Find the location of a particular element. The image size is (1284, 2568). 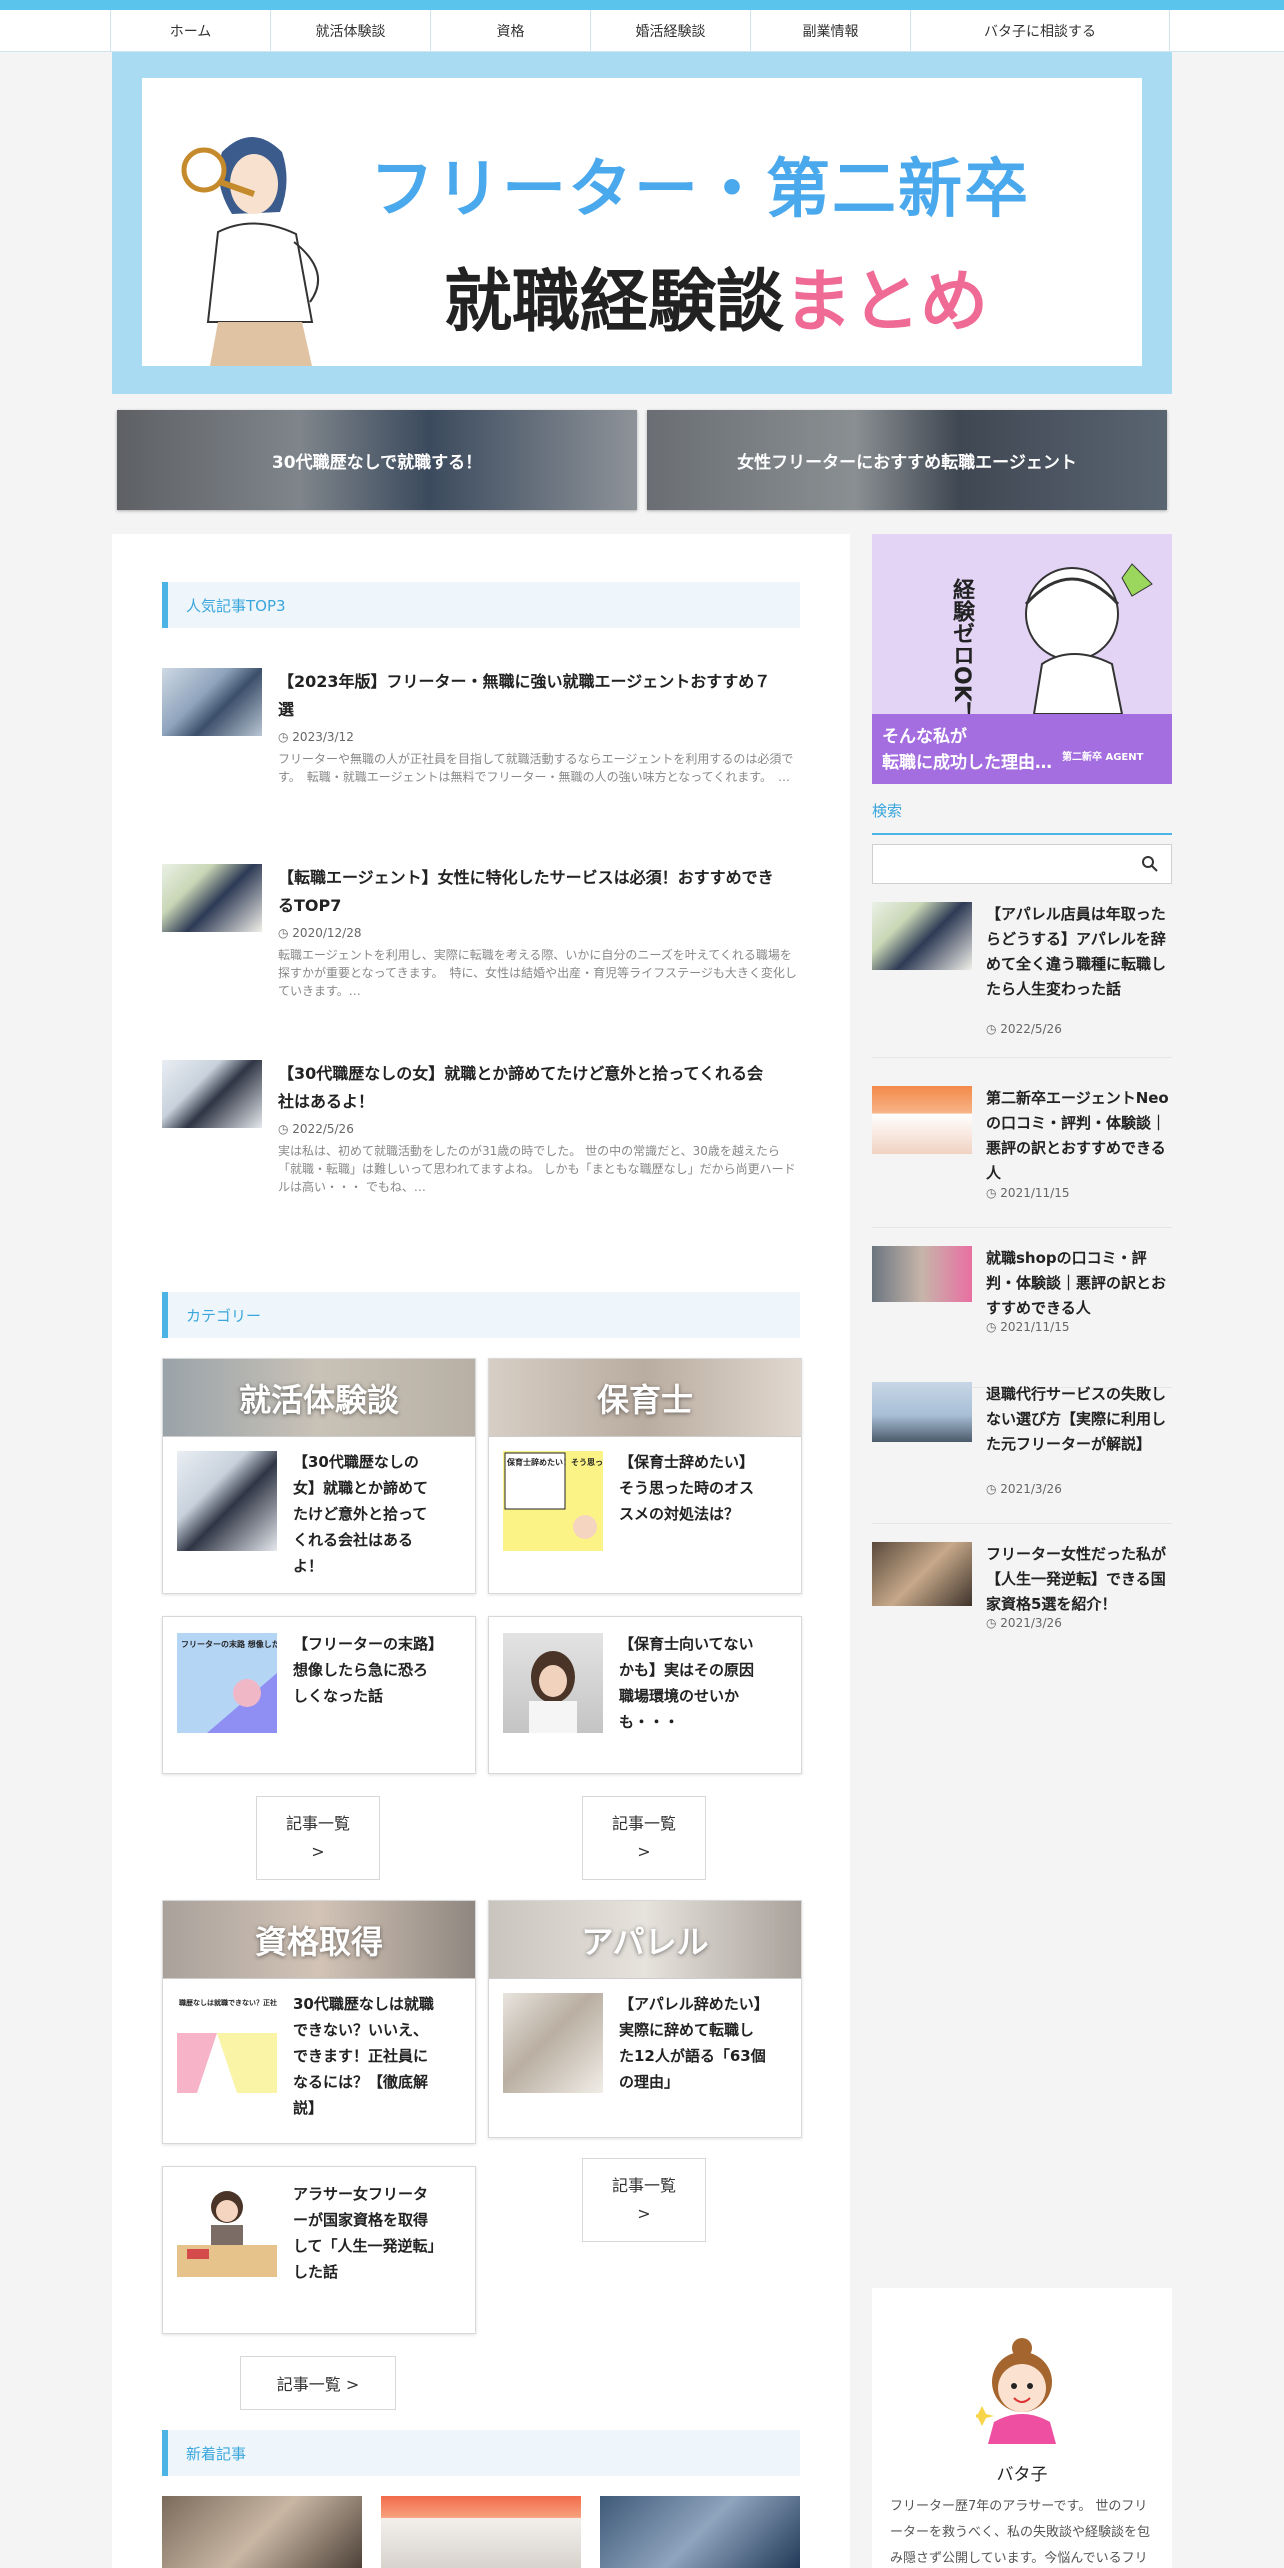

hero-inner: フリーター・第二新卒 就職経験談まとめ is located at coordinates (642, 222).